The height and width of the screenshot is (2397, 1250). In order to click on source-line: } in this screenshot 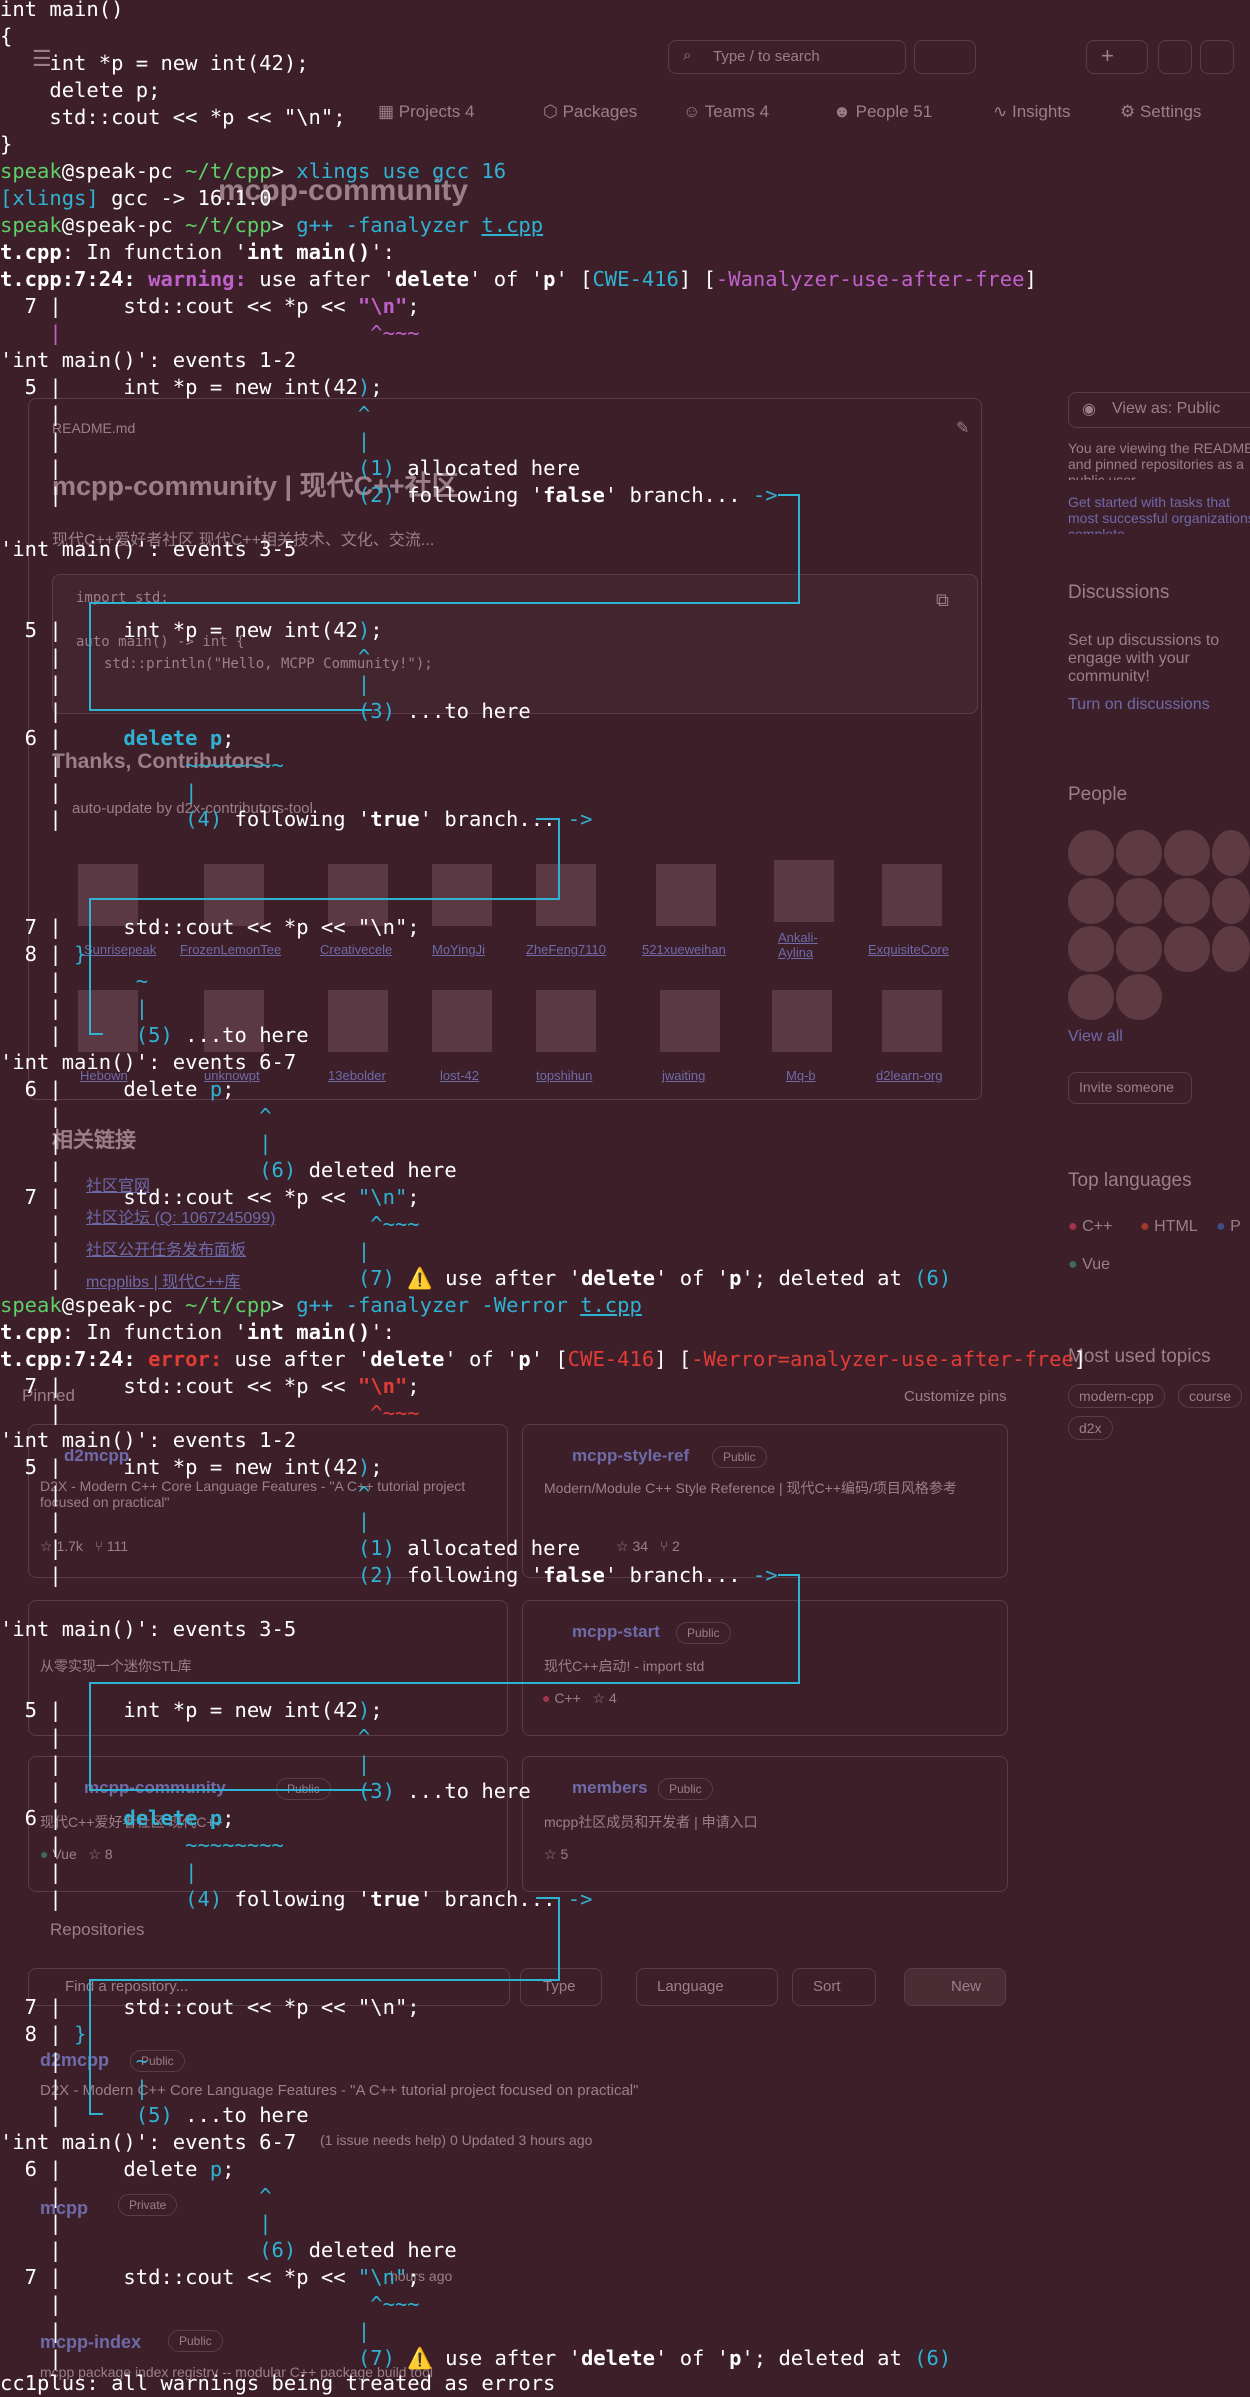, I will do `click(6, 144)`.